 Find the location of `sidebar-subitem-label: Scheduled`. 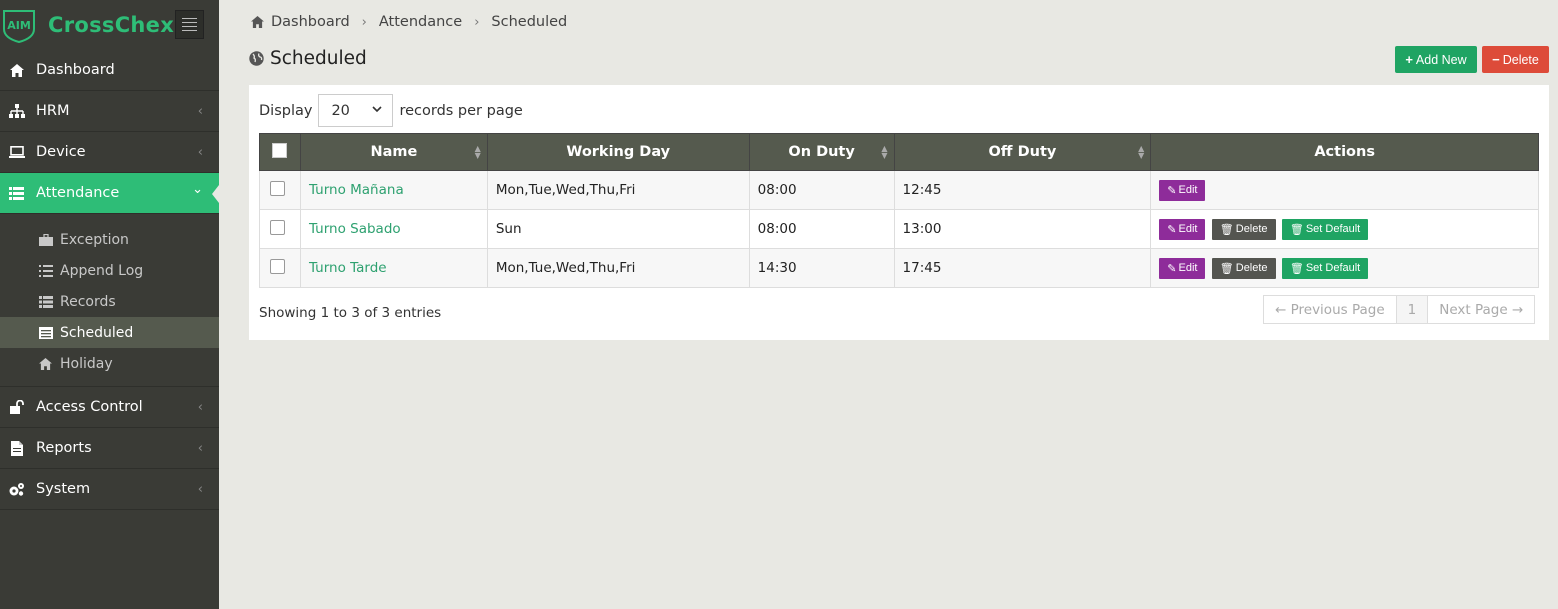

sidebar-subitem-label: Scheduled is located at coordinates (97, 332).